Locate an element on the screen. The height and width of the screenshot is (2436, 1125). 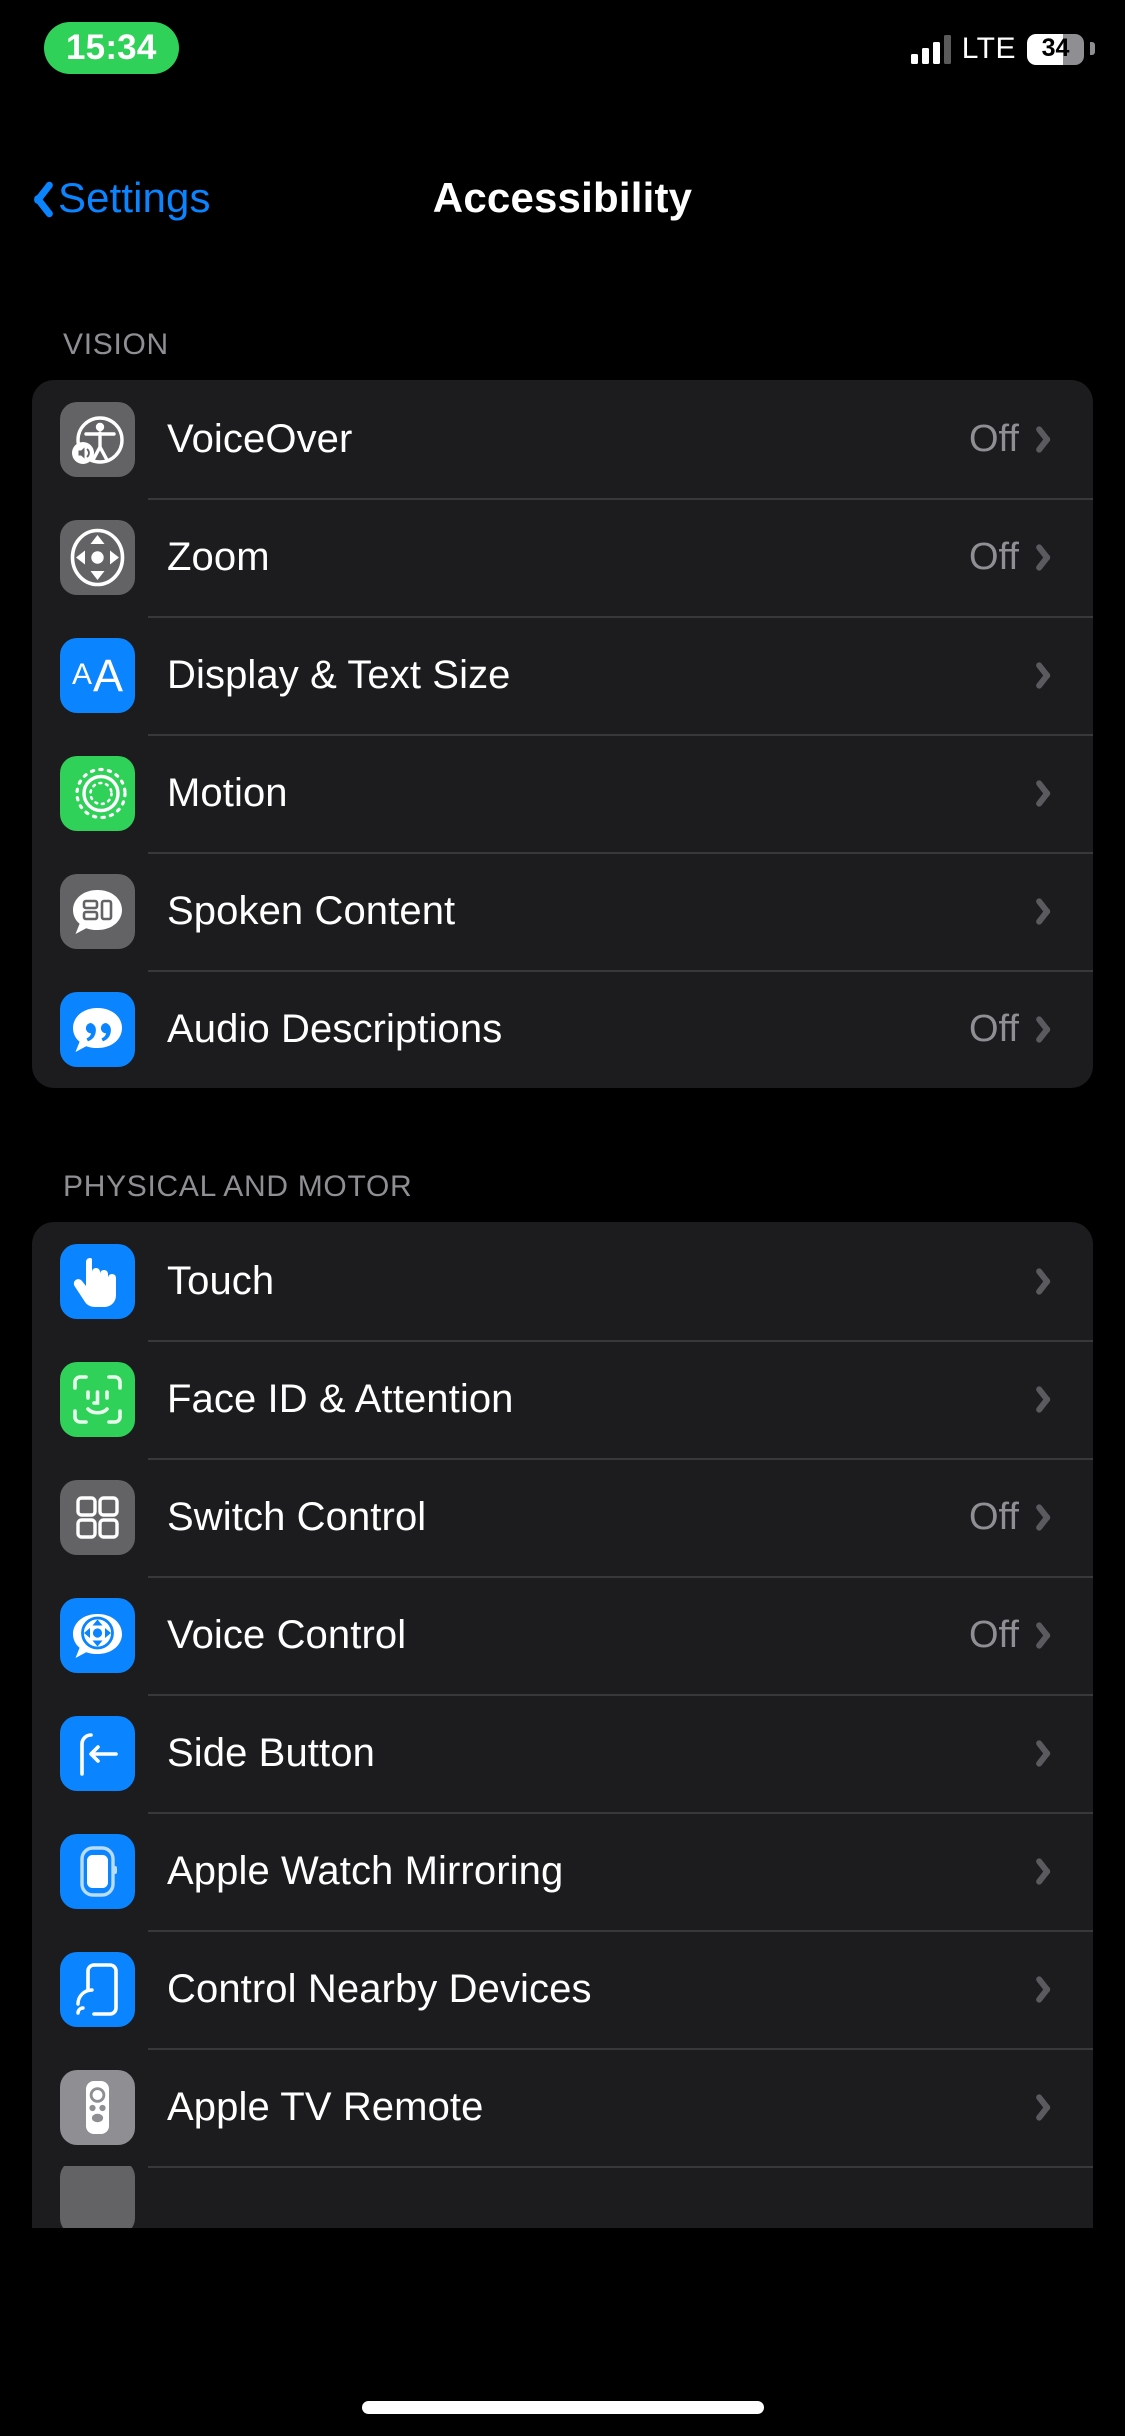
navigation-bar: Accessibility Settings is located at coordinates (562, 198).